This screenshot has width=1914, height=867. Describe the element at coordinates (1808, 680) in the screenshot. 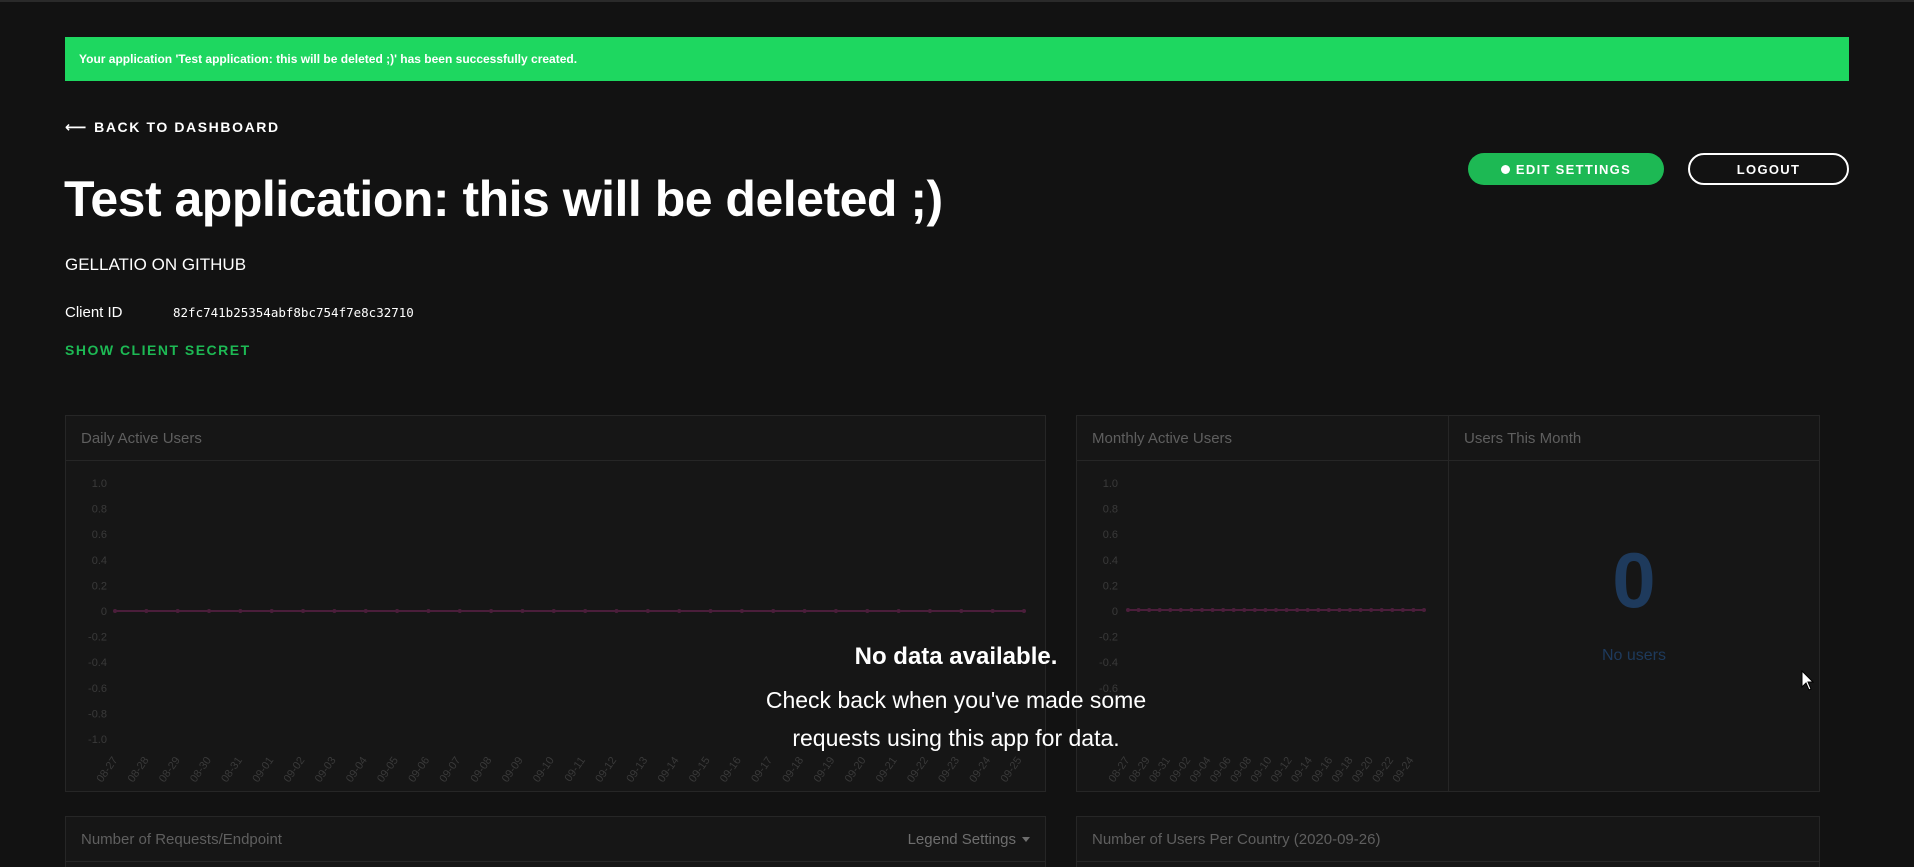

I see `mouse-cursor-icon` at that location.